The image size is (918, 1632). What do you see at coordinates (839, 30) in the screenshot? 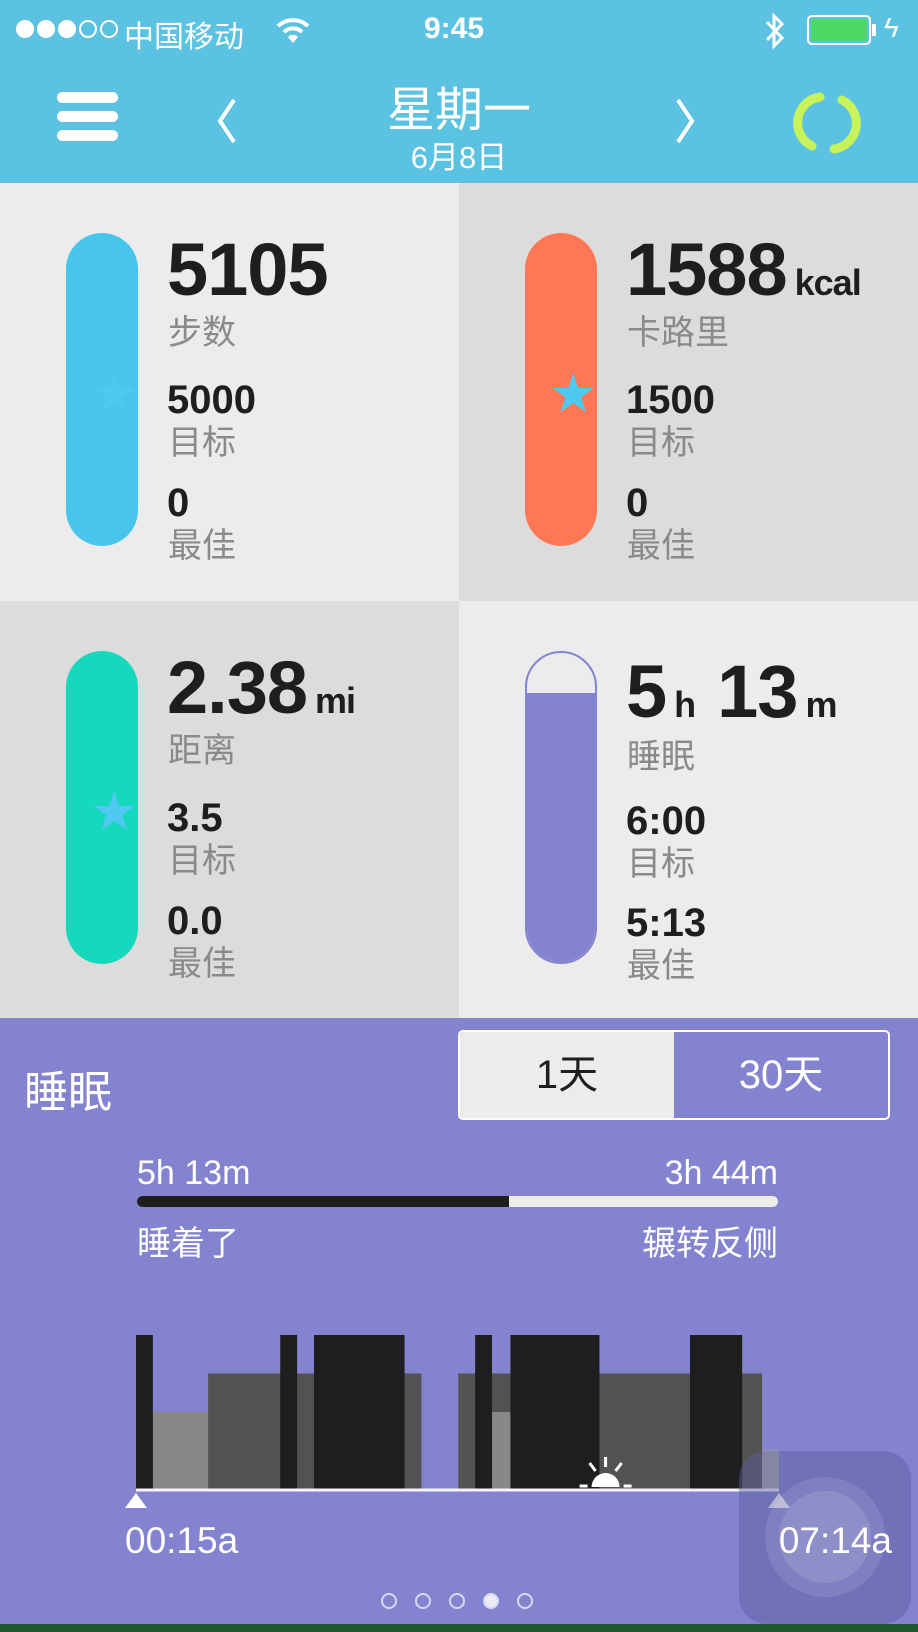
I see `battery-icon` at bounding box center [839, 30].